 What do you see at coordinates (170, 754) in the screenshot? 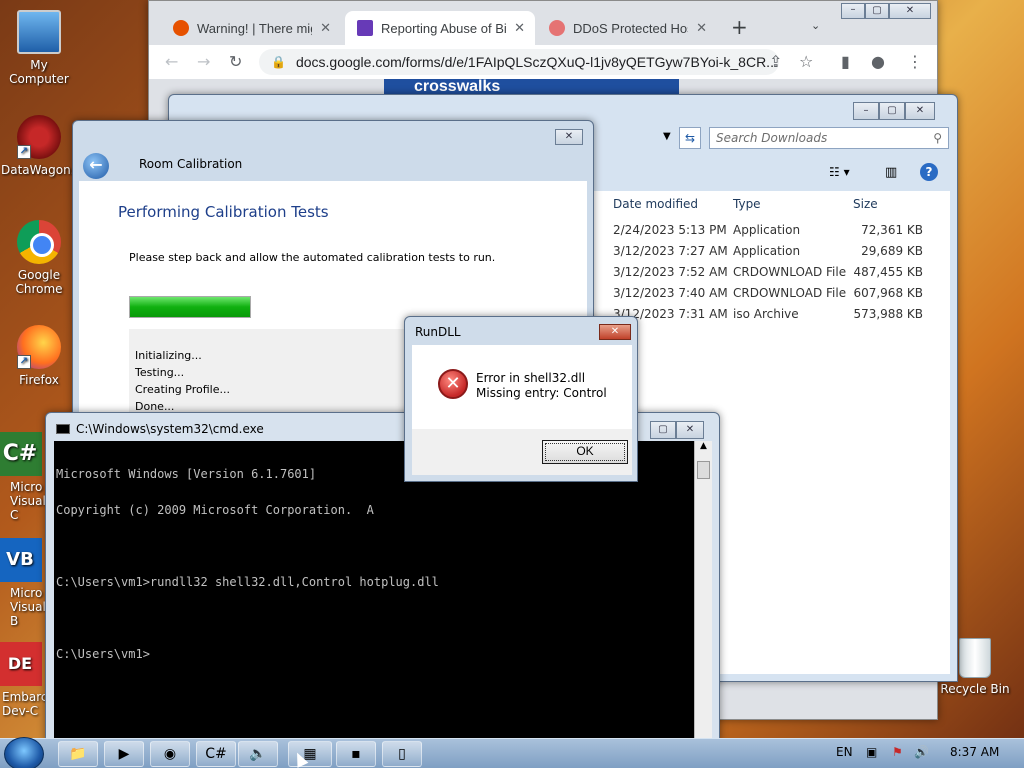
I see `taskbar-chrome-icon: ◉` at bounding box center [170, 754].